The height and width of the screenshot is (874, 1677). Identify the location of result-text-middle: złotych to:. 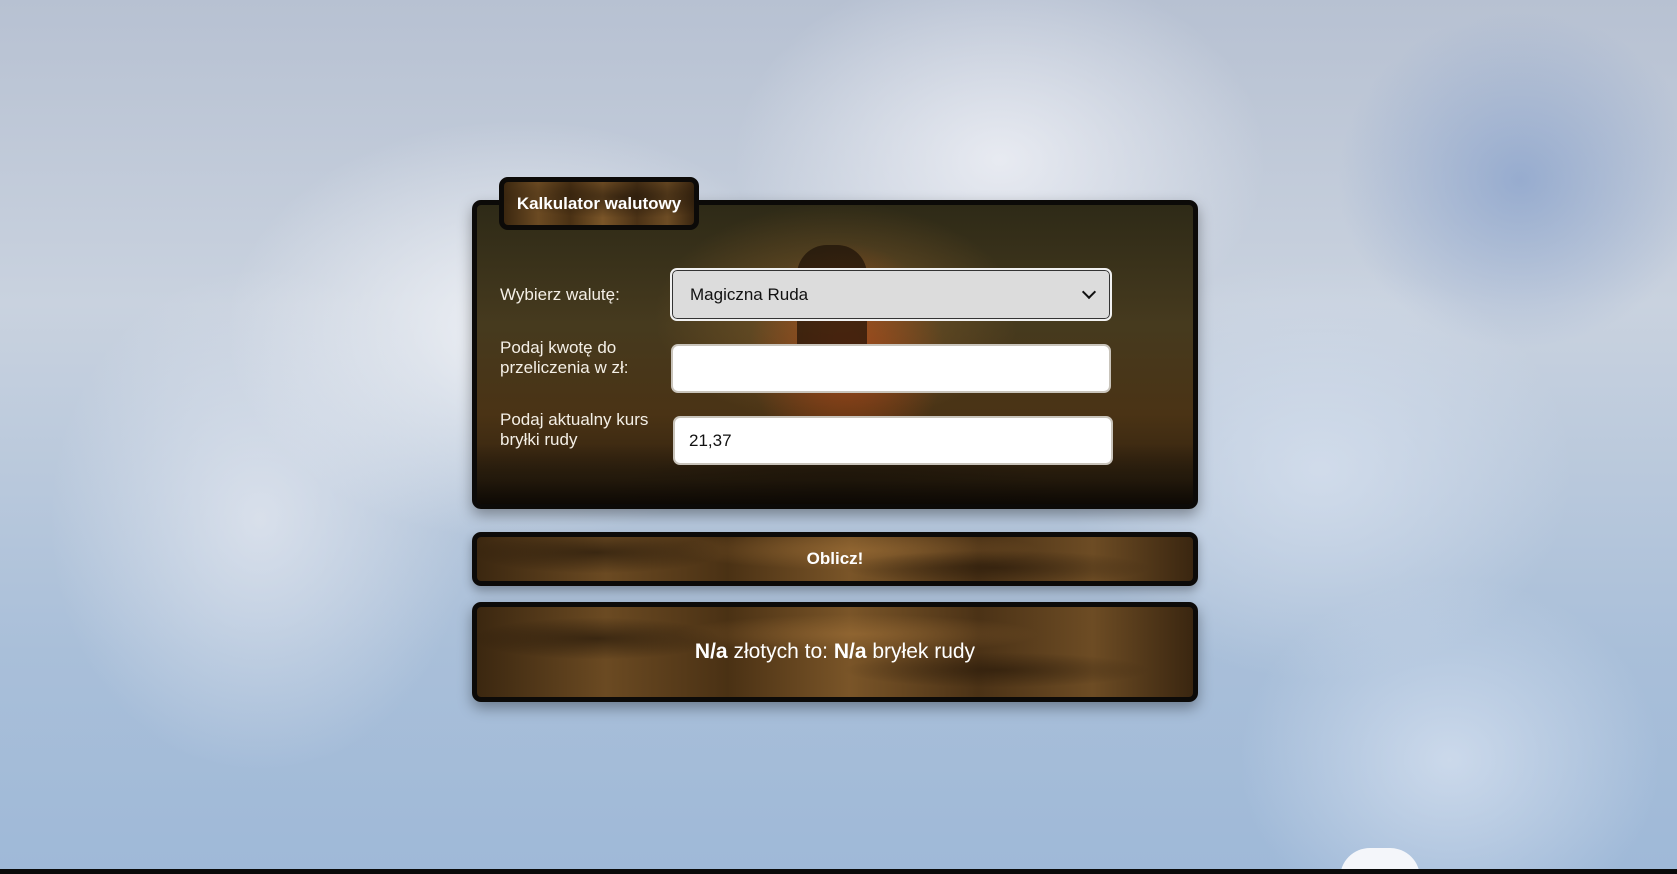
(780, 651).